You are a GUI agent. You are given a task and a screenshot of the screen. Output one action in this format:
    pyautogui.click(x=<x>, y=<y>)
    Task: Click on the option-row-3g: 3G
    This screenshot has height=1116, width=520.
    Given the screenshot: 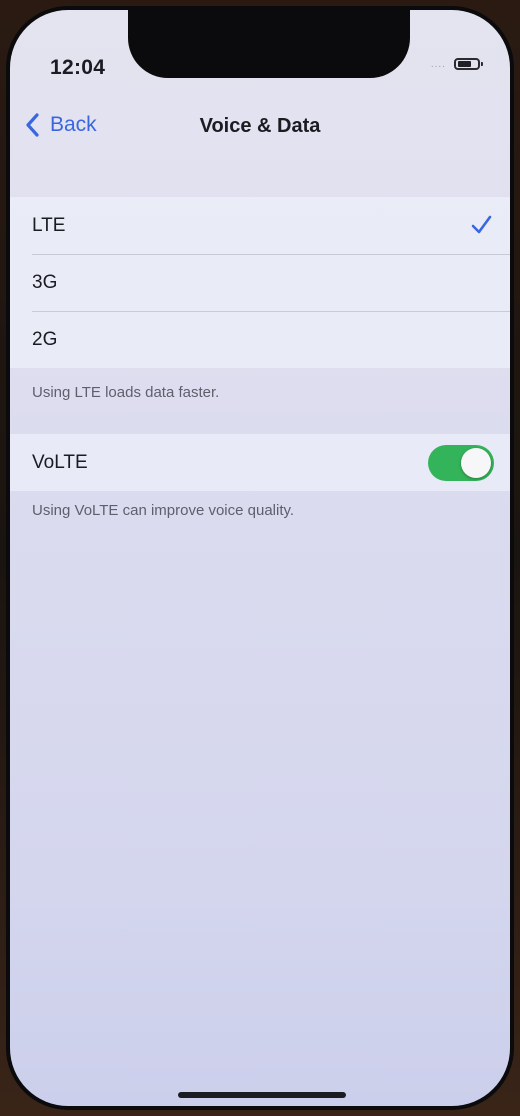 What is the action you would take?
    pyautogui.click(x=260, y=282)
    